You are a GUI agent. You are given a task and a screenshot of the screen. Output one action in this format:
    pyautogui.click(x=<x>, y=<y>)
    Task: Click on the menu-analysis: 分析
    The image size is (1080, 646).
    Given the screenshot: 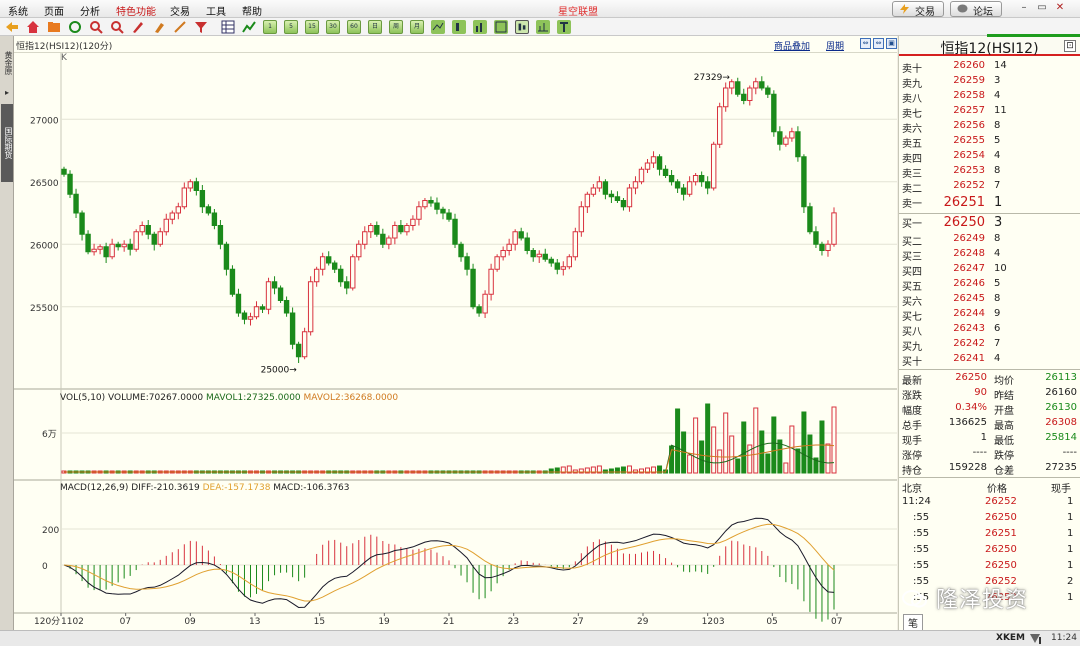 What is the action you would take?
    pyautogui.click(x=90, y=10)
    